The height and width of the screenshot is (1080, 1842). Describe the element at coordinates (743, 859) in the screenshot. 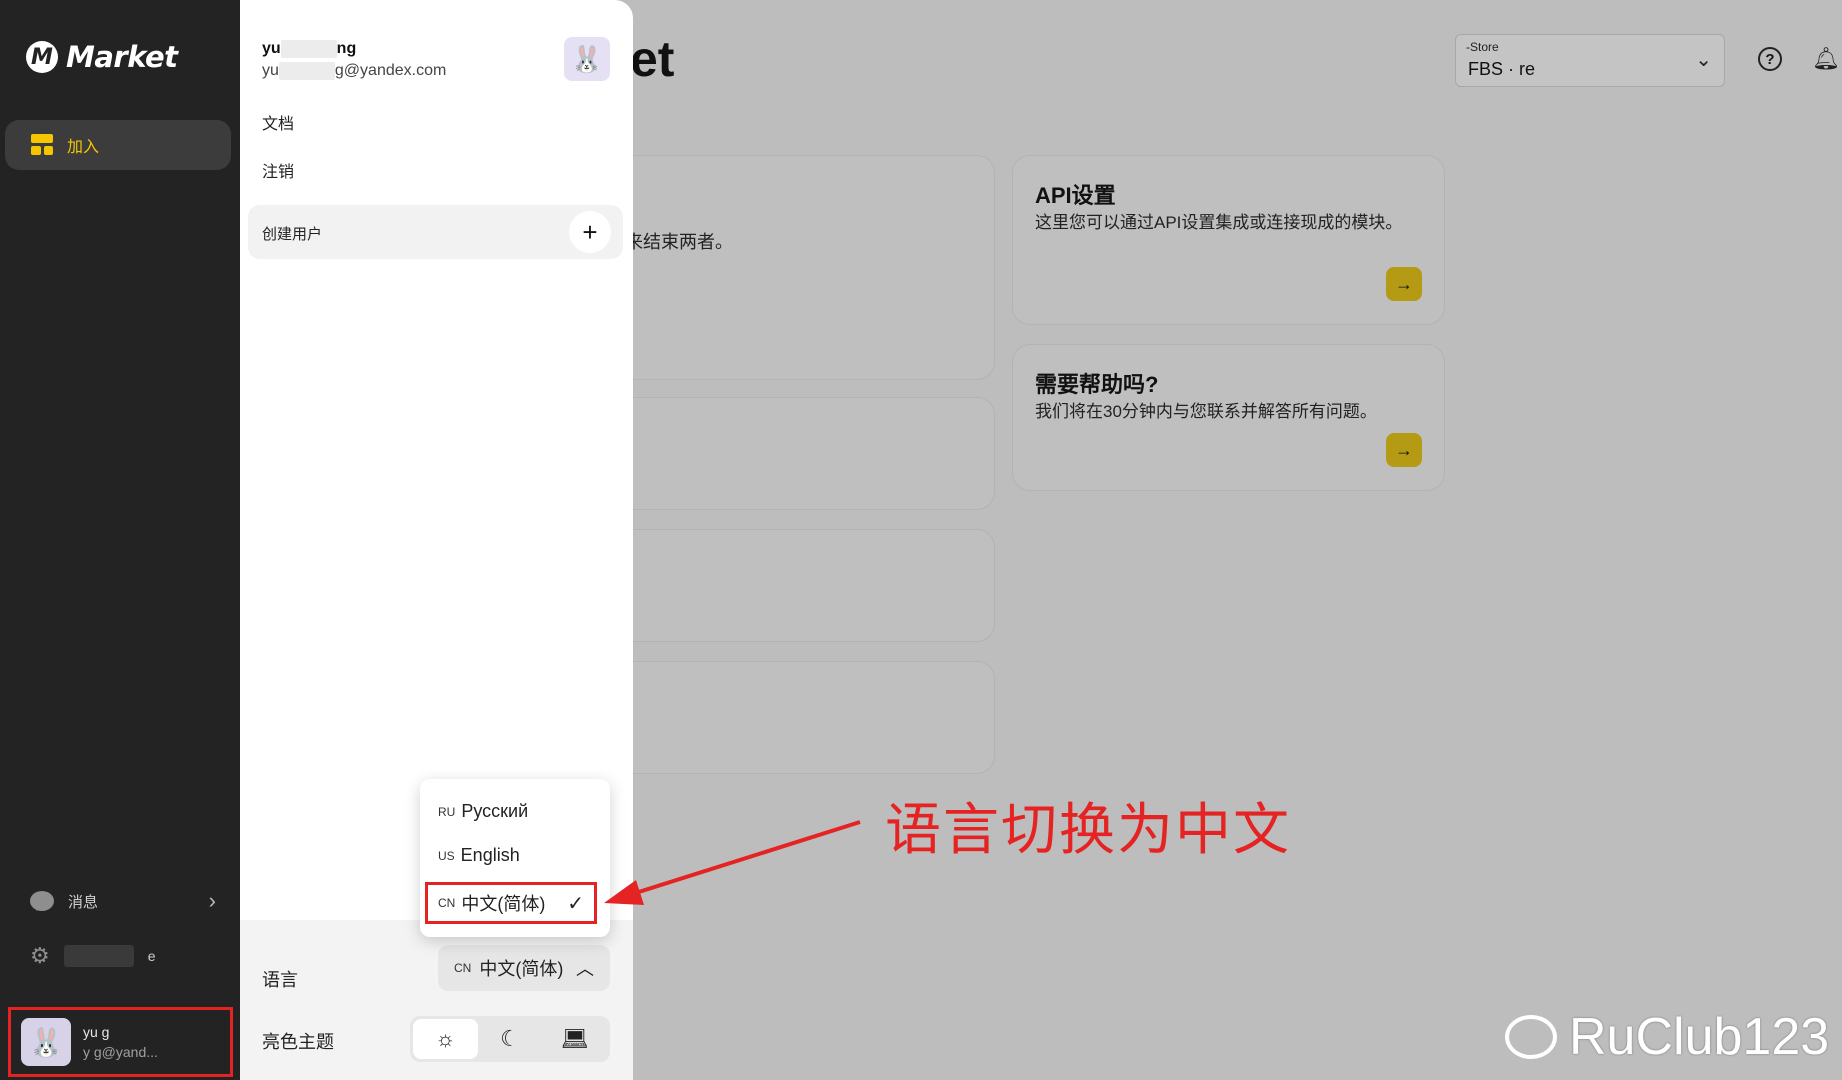

I see `annotation-arrow-line` at that location.